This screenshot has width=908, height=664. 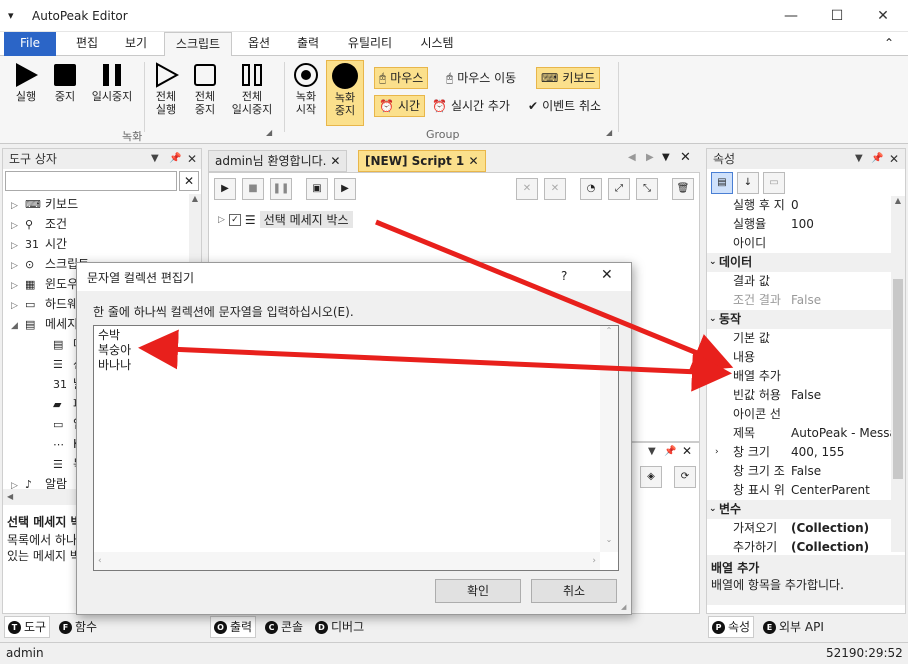 What do you see at coordinates (554, 295) in the screenshot?
I see `arrow-node-to-property` at bounding box center [554, 295].